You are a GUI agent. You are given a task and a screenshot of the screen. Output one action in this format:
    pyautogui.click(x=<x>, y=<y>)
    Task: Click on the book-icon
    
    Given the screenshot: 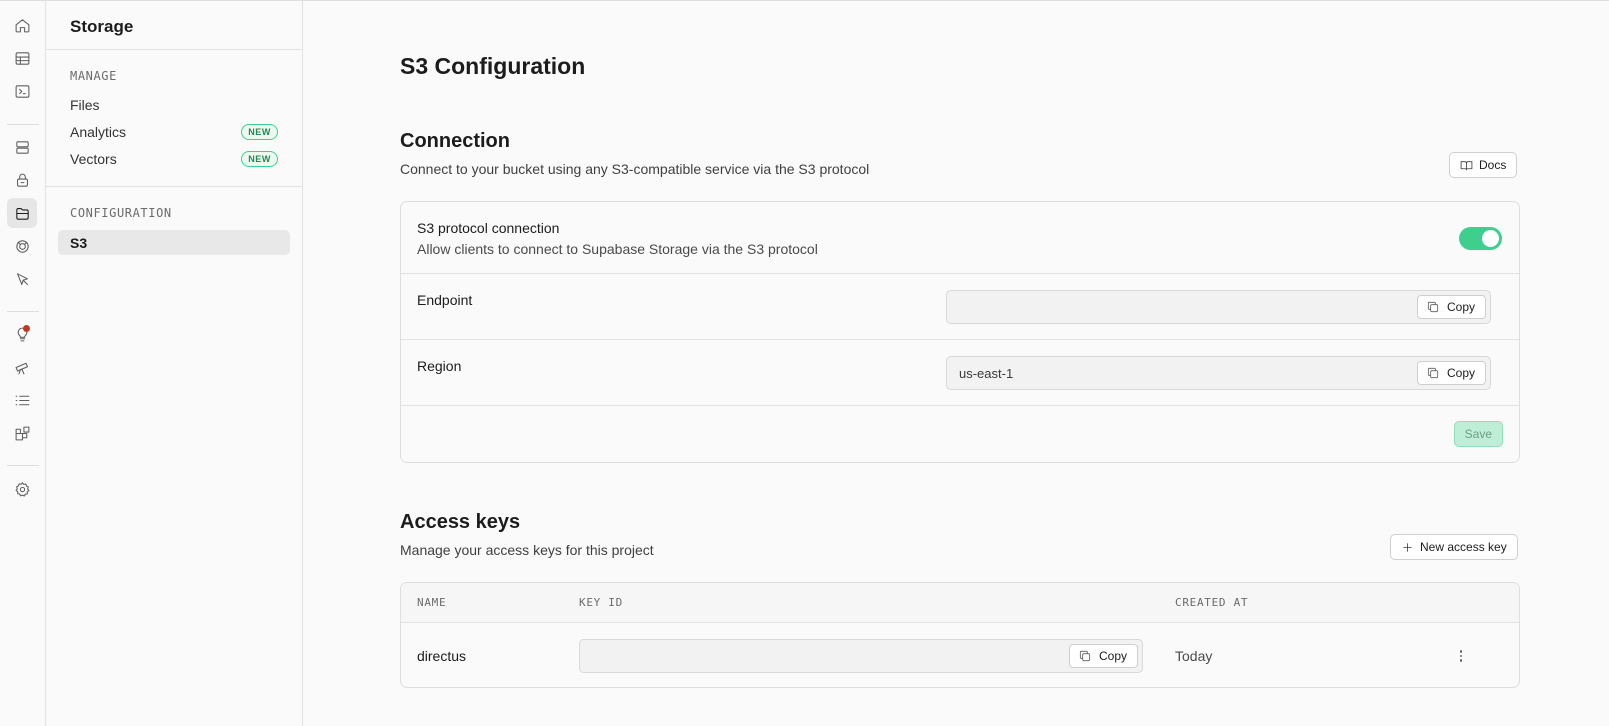 What is the action you would take?
    pyautogui.click(x=1466, y=165)
    